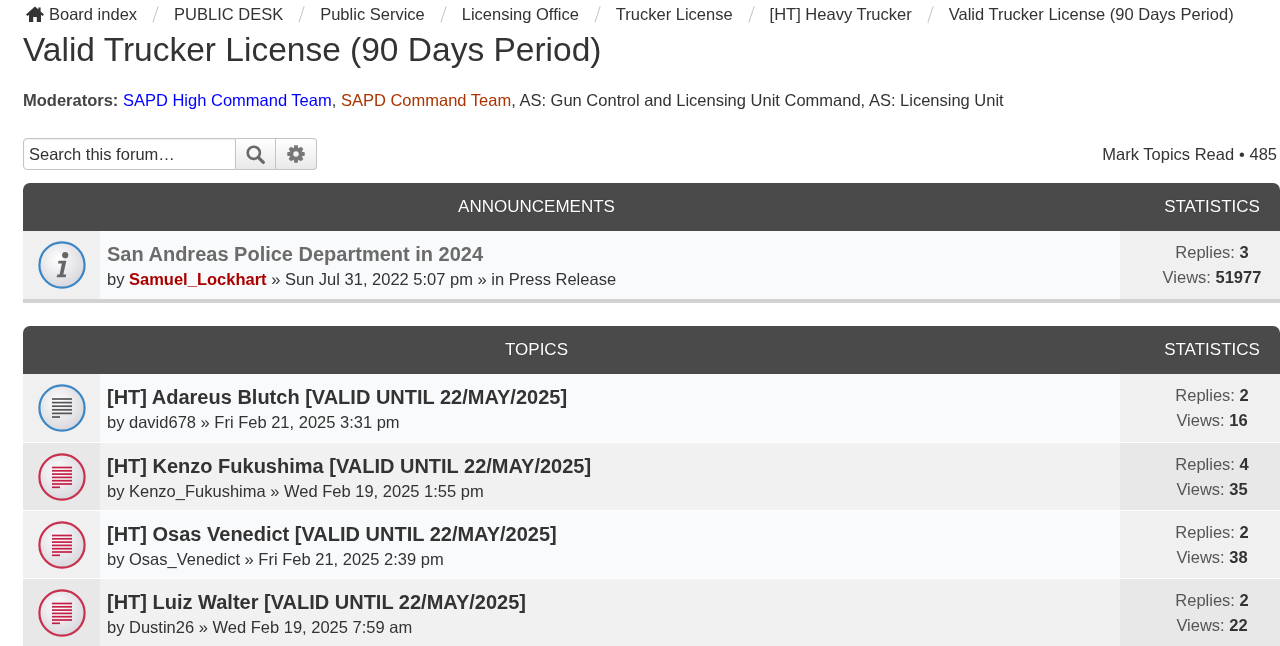 The image size is (1280, 646). What do you see at coordinates (184, 559) in the screenshot?
I see `author-link: Osas_Venedict` at bounding box center [184, 559].